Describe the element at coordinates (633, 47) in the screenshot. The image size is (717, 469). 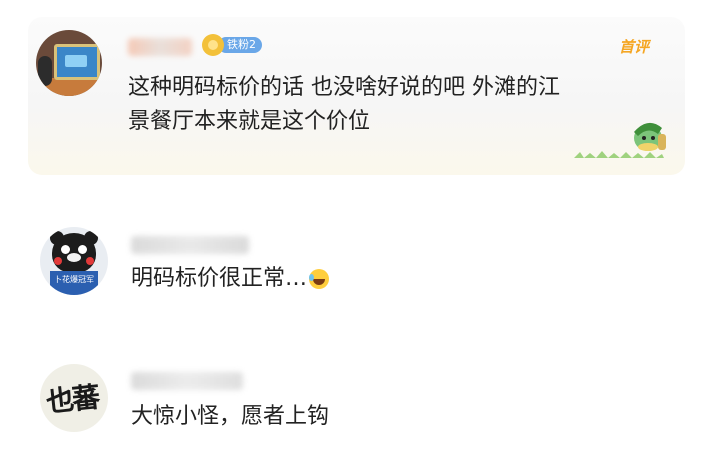
I see `first-comment-label: 首评` at that location.